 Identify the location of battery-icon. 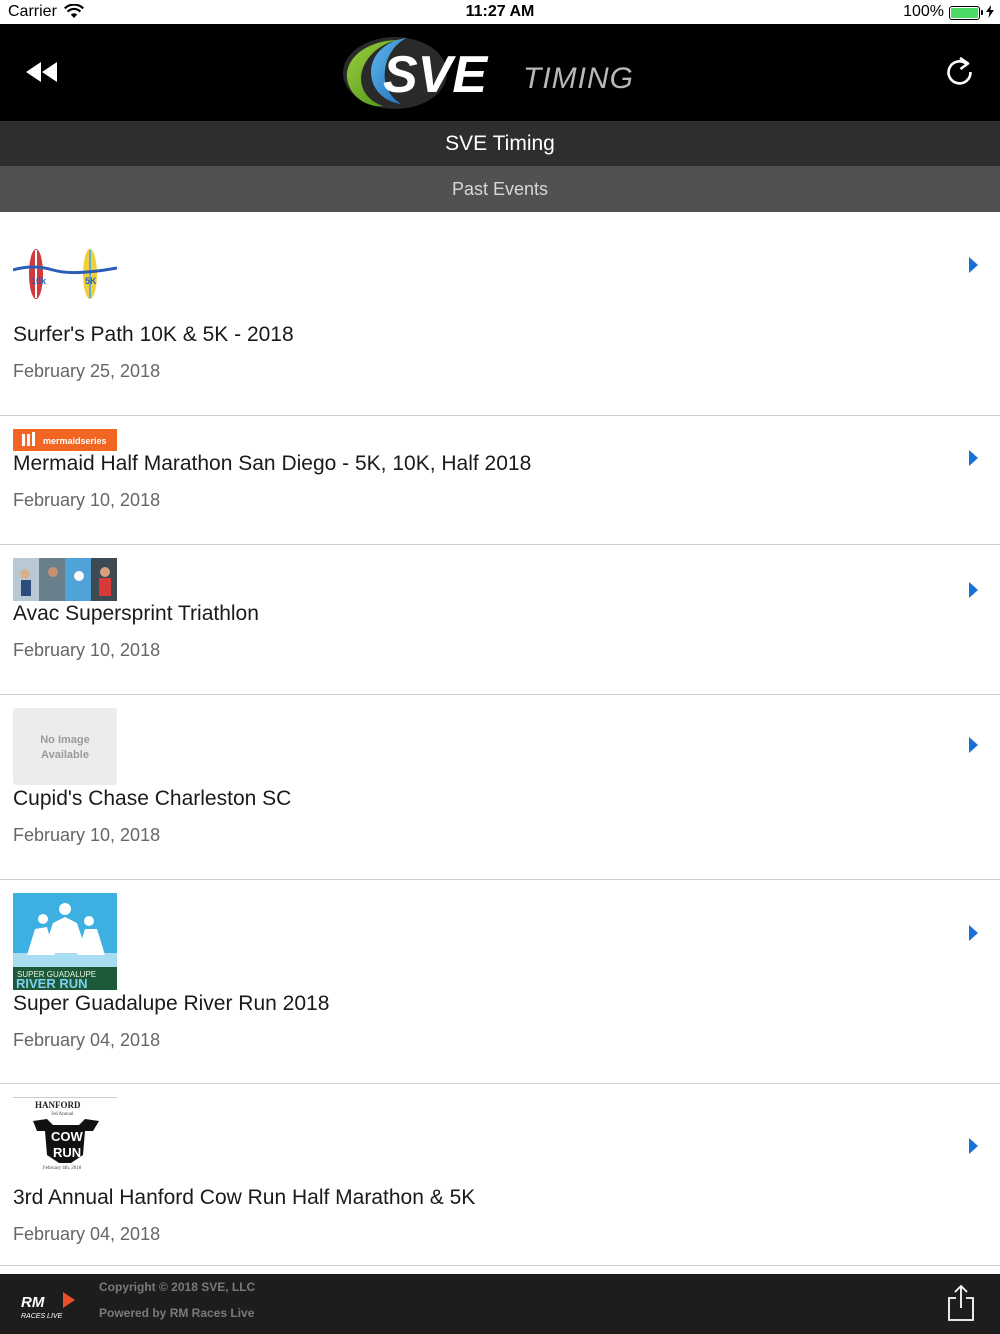
(966, 13).